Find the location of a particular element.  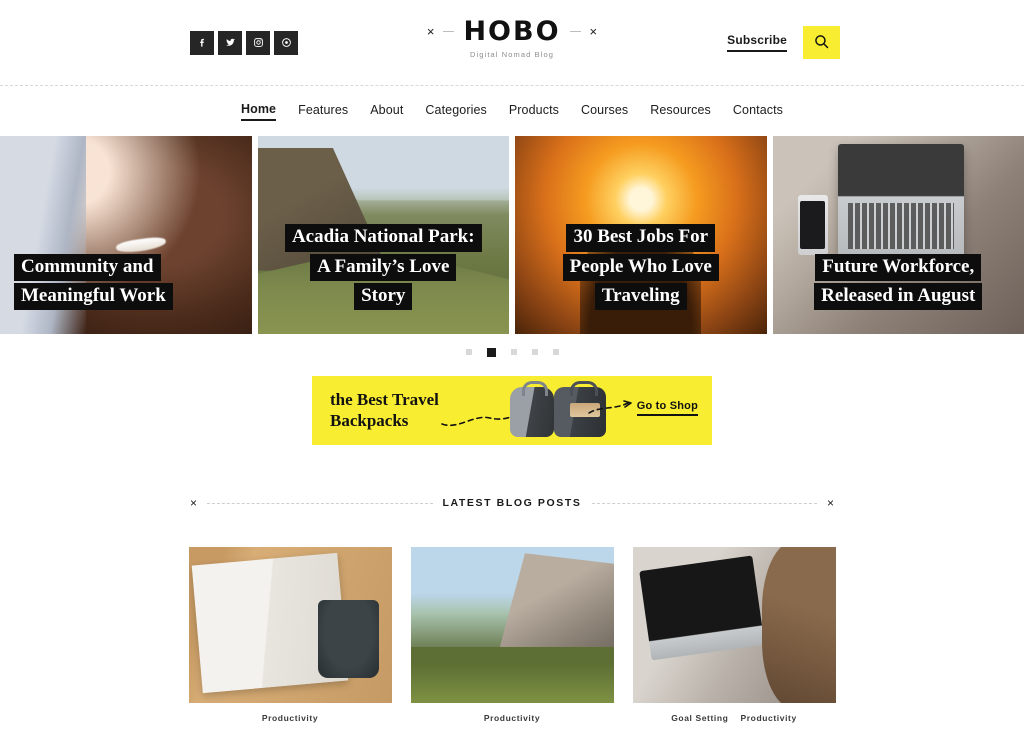

nav-item-categories: Categories is located at coordinates (455, 111).